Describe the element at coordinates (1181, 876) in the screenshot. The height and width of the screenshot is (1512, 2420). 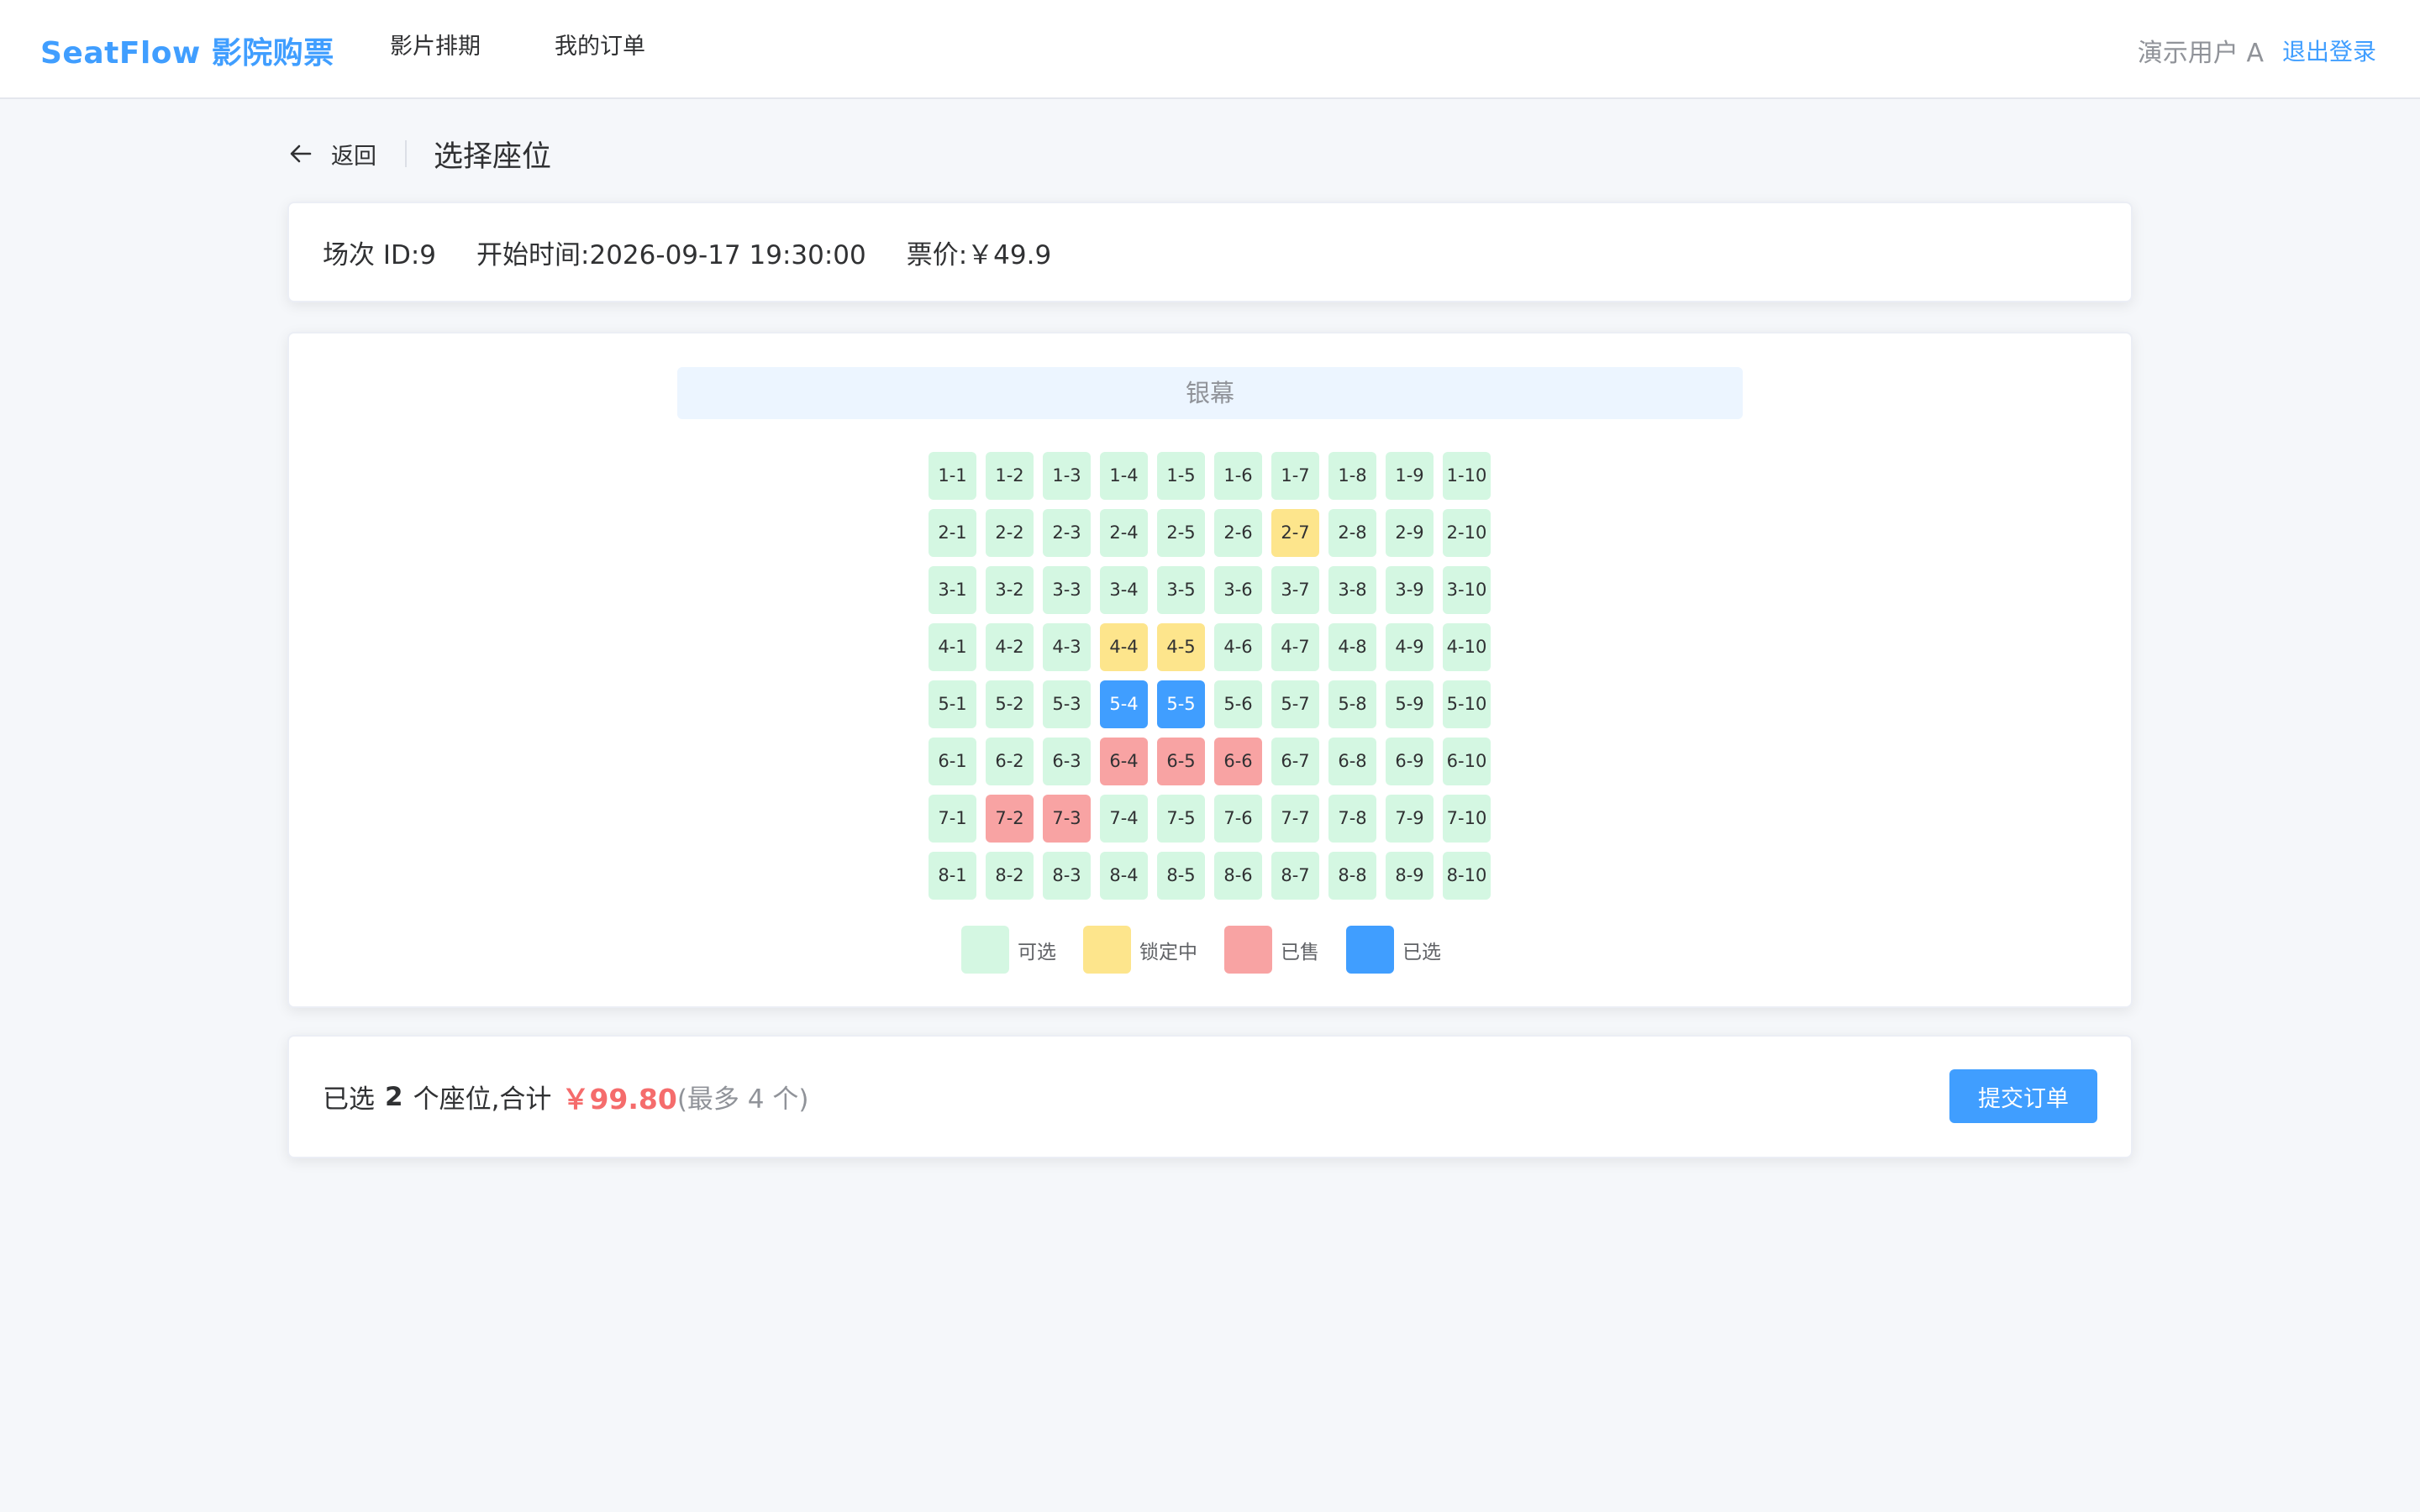
I see `seat-8-5: 8-5` at that location.